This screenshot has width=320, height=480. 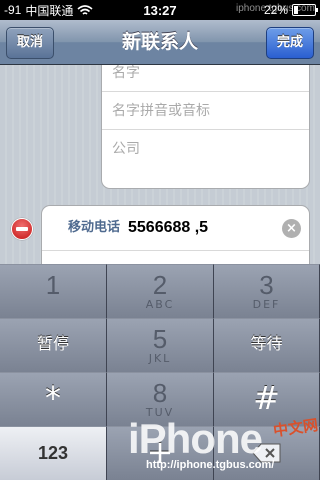 What do you see at coordinates (205, 78) in the screenshot?
I see `first-name-field: 名字` at bounding box center [205, 78].